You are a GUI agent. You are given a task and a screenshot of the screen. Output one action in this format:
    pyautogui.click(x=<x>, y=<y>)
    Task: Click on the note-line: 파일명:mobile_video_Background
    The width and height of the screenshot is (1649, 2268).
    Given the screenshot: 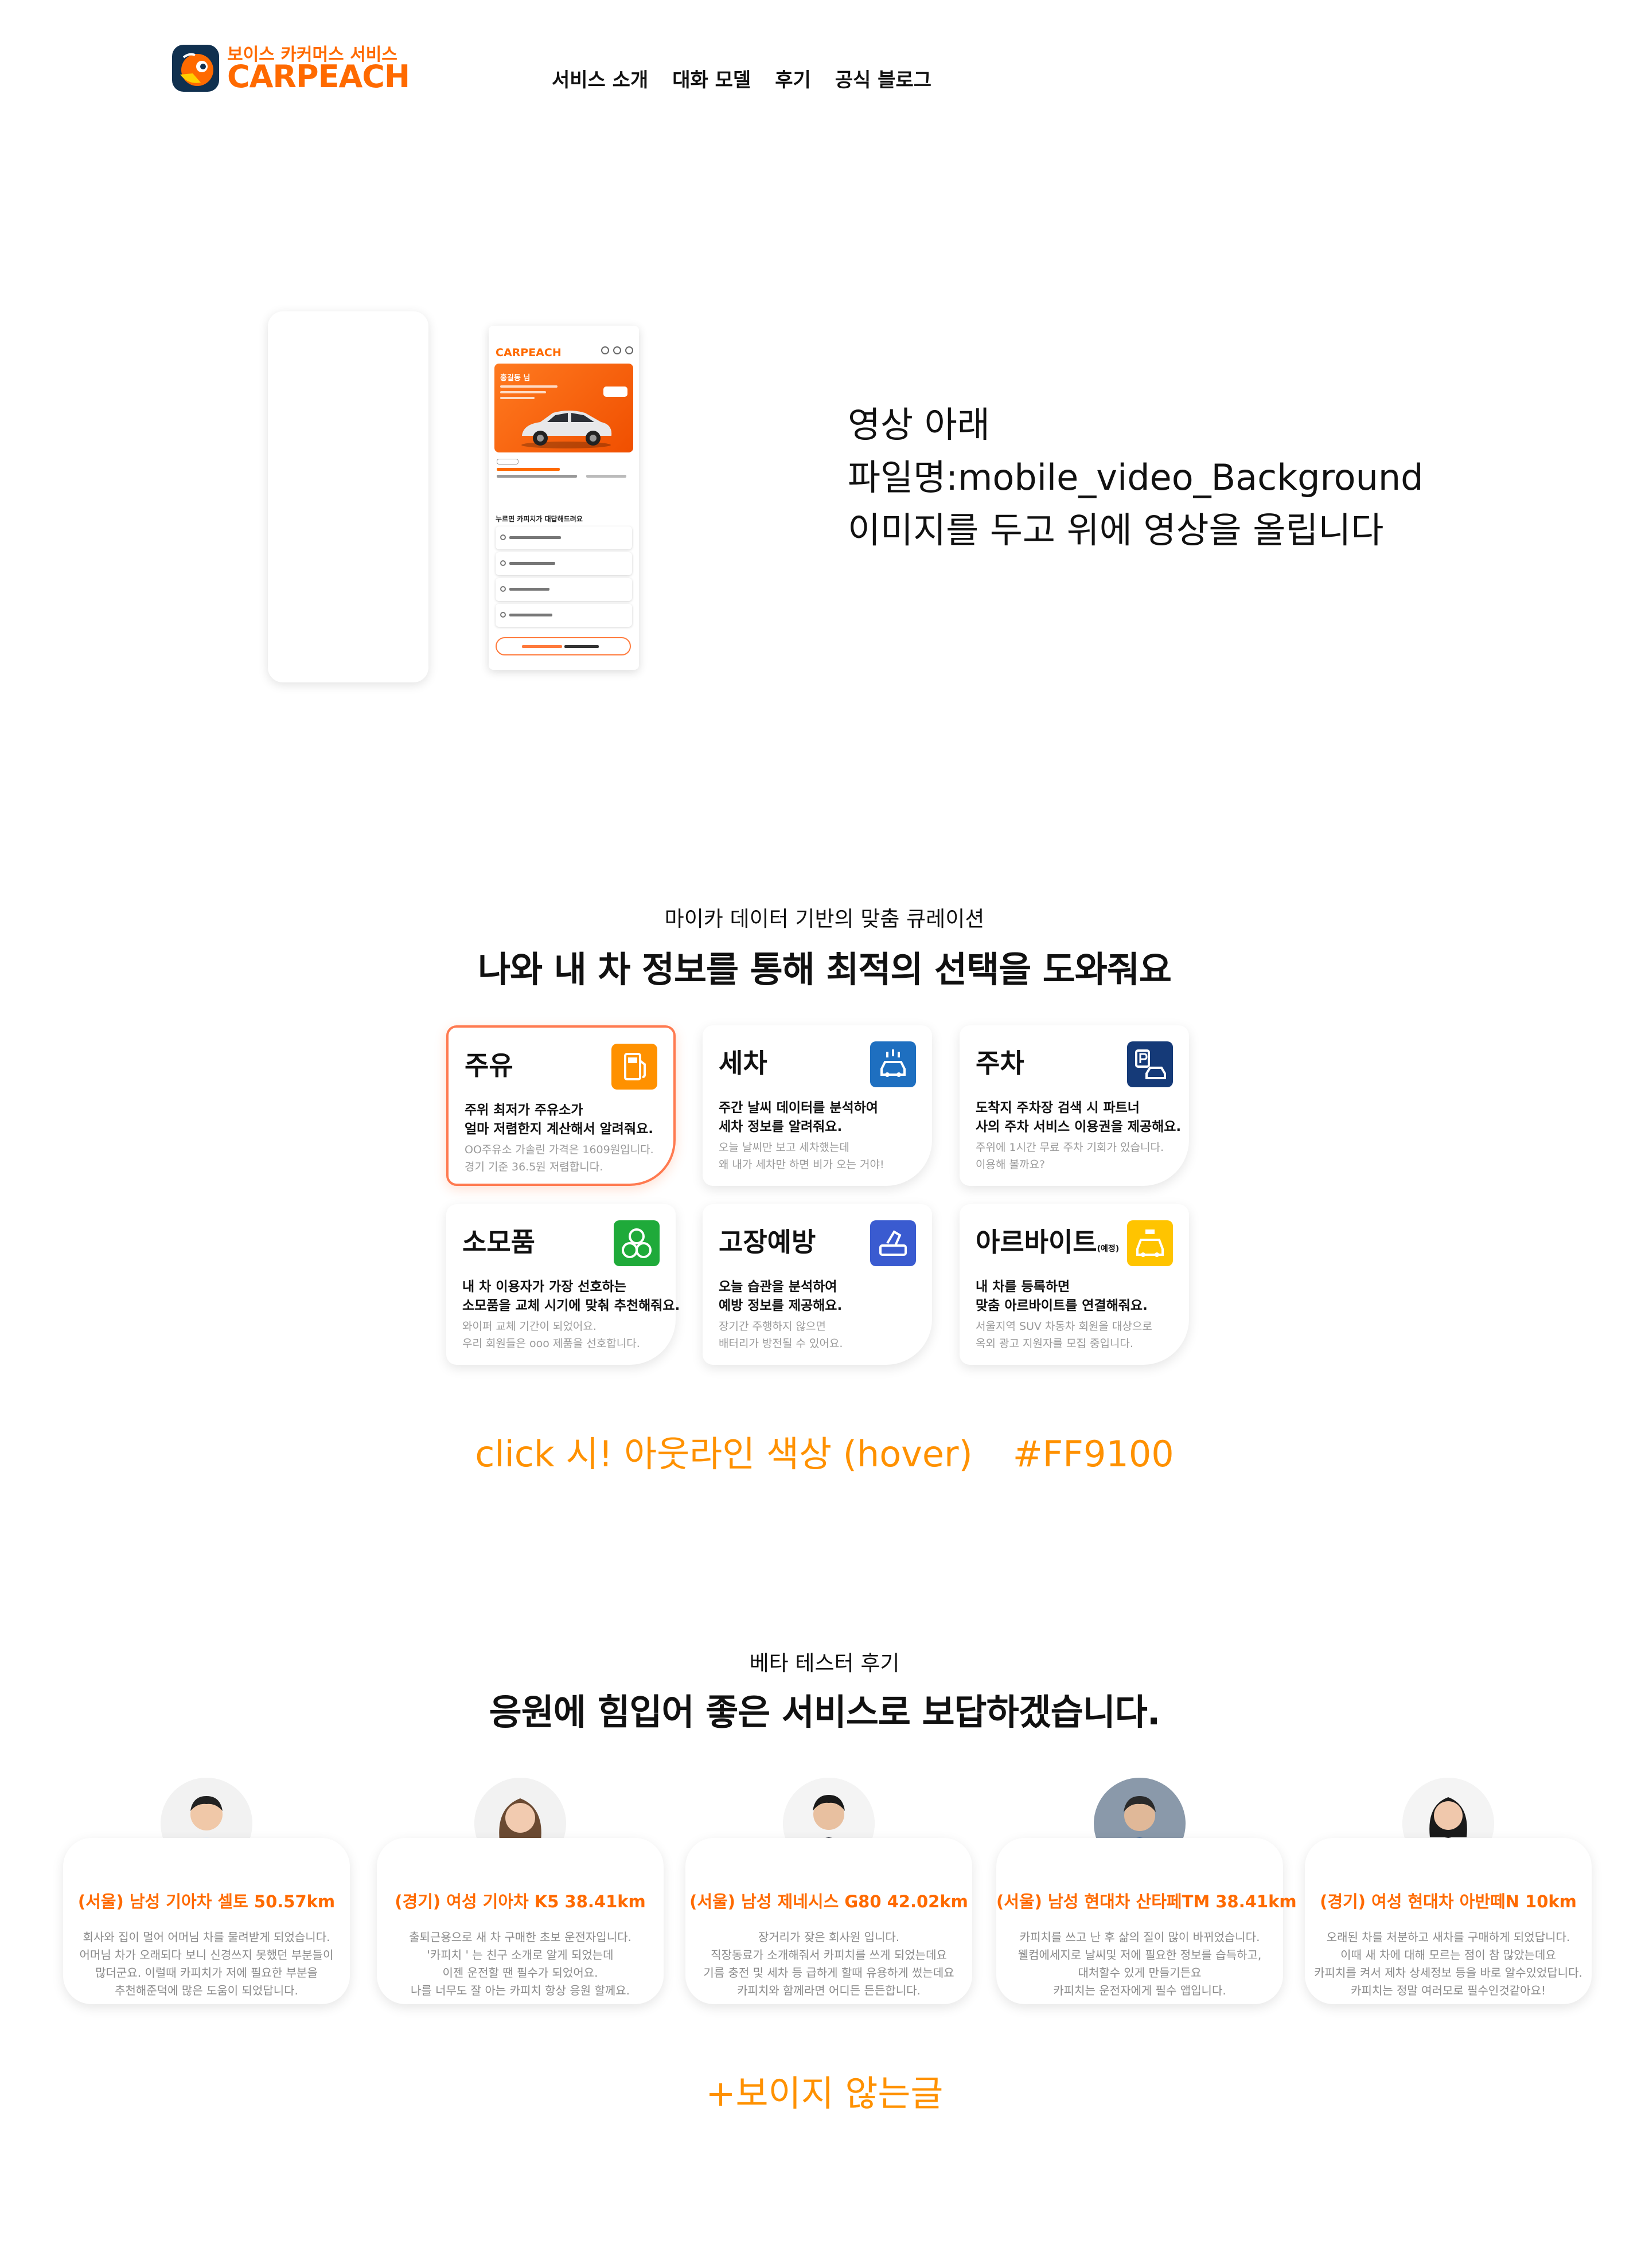 What is the action you would take?
    pyautogui.click(x=1136, y=477)
    